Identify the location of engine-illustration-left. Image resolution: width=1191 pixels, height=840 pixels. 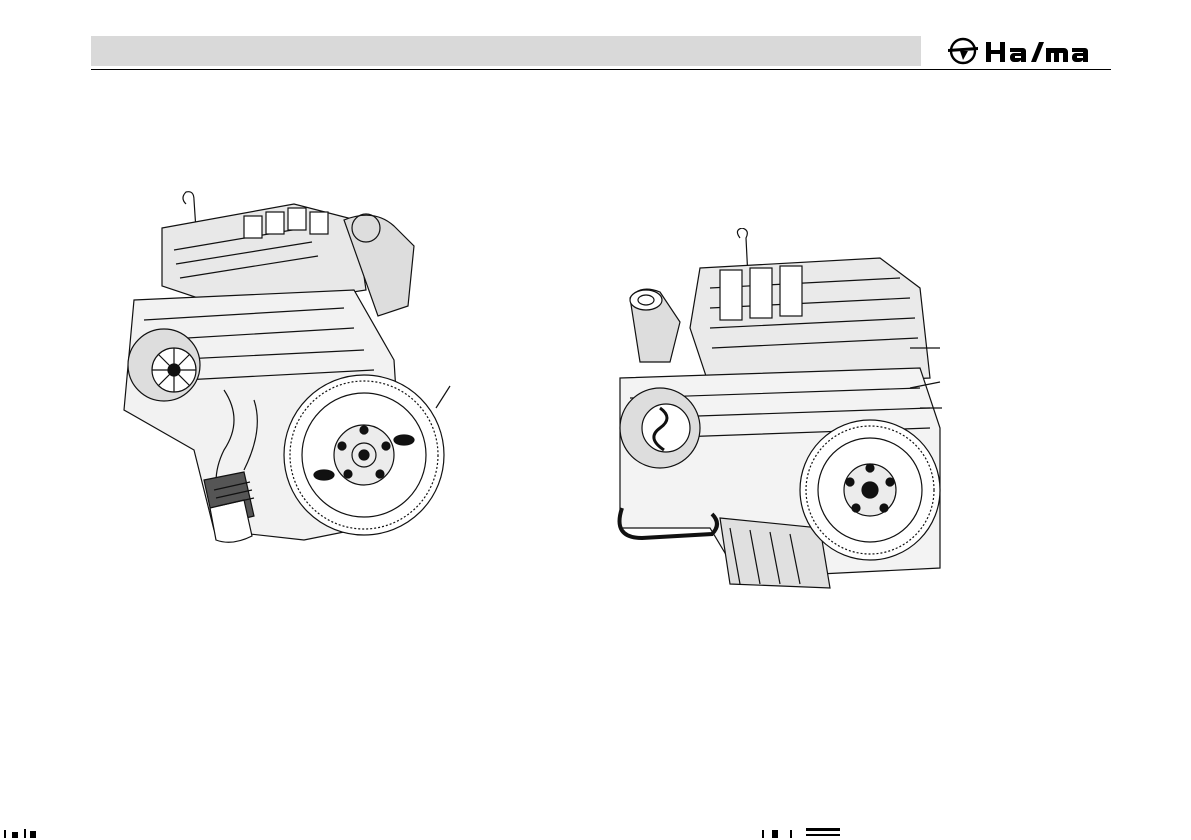
(287, 367).